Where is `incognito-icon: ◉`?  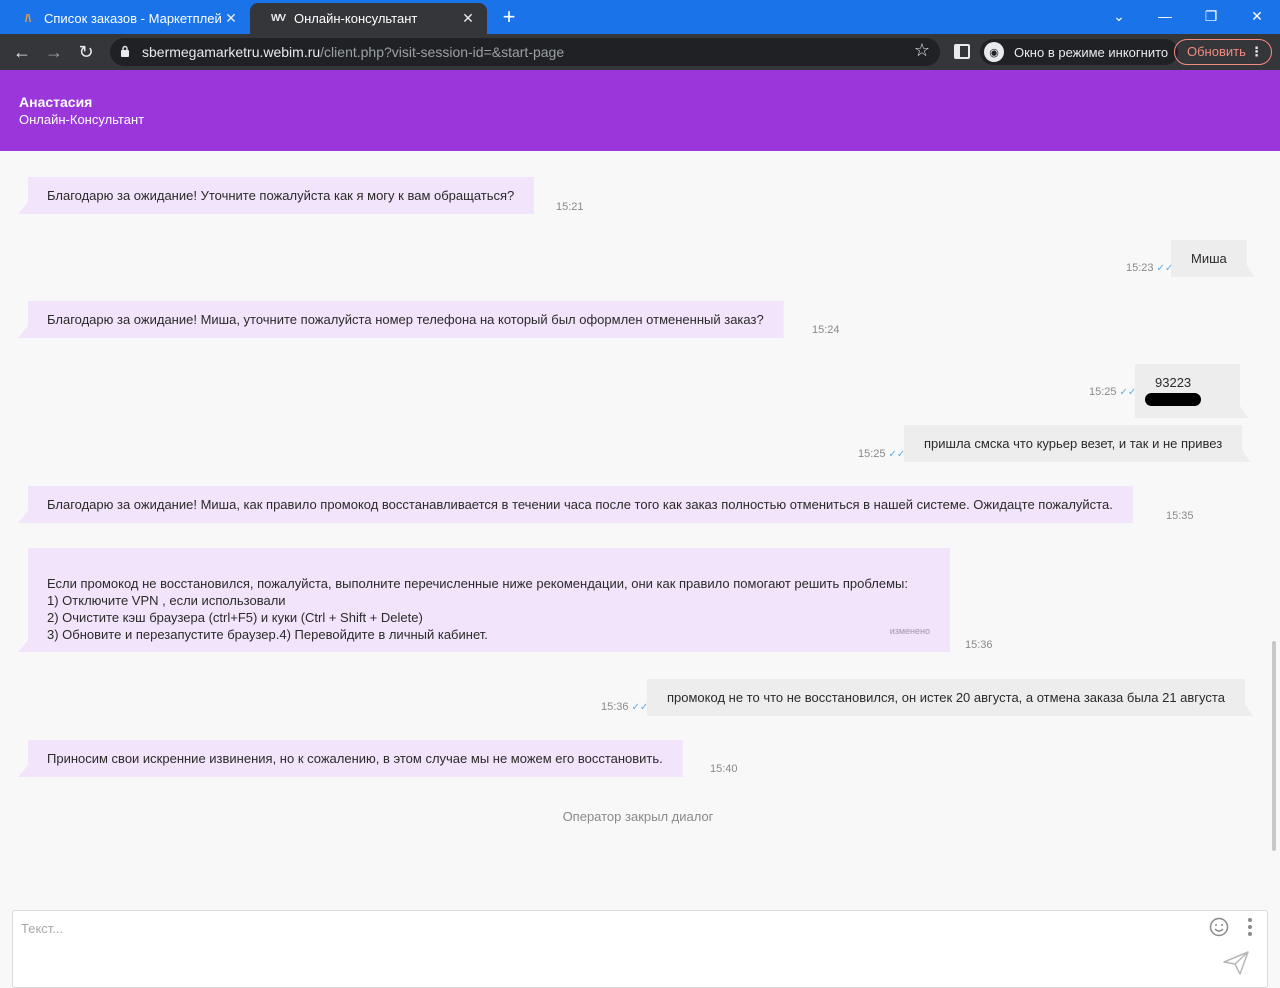 incognito-icon: ◉ is located at coordinates (994, 52).